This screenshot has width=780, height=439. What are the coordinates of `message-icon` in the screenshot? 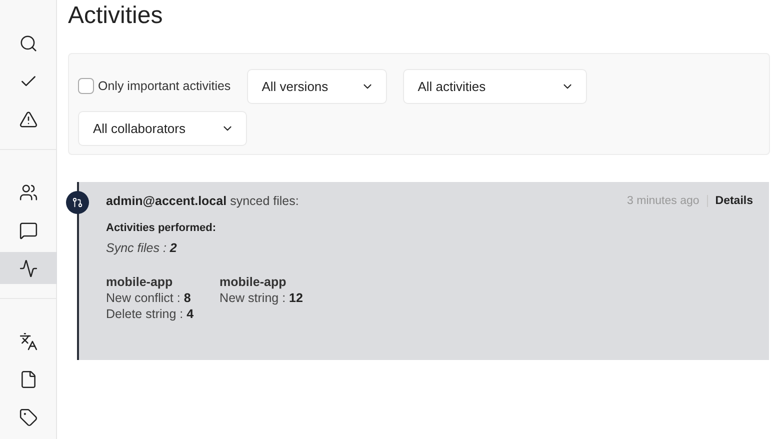 It's located at (28, 230).